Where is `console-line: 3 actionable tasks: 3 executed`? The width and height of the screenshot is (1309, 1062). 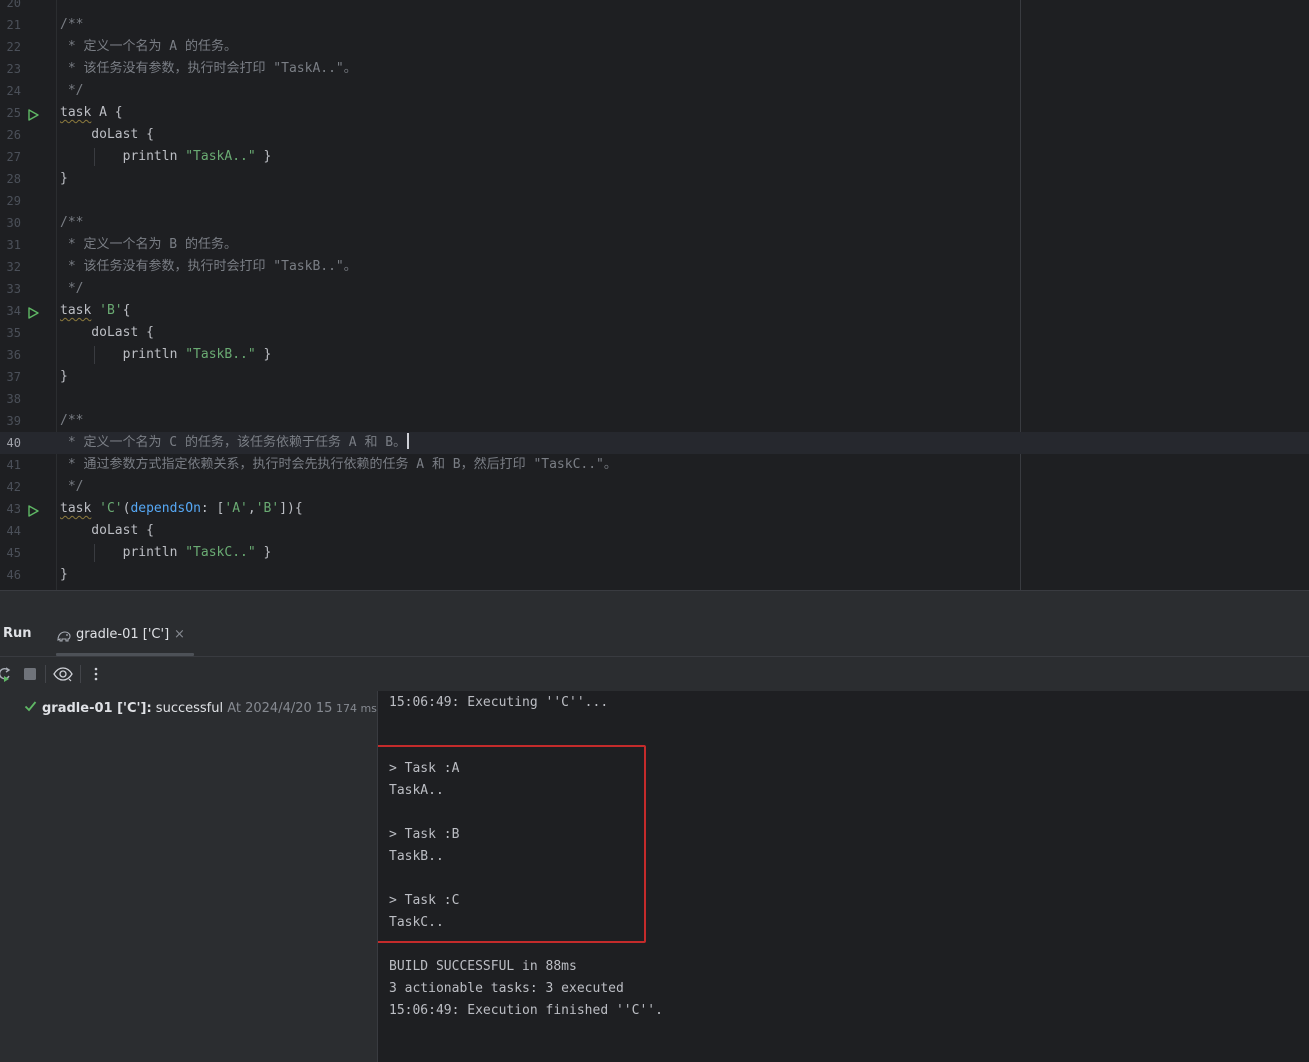 console-line: 3 actionable tasks: 3 executed is located at coordinates (506, 988).